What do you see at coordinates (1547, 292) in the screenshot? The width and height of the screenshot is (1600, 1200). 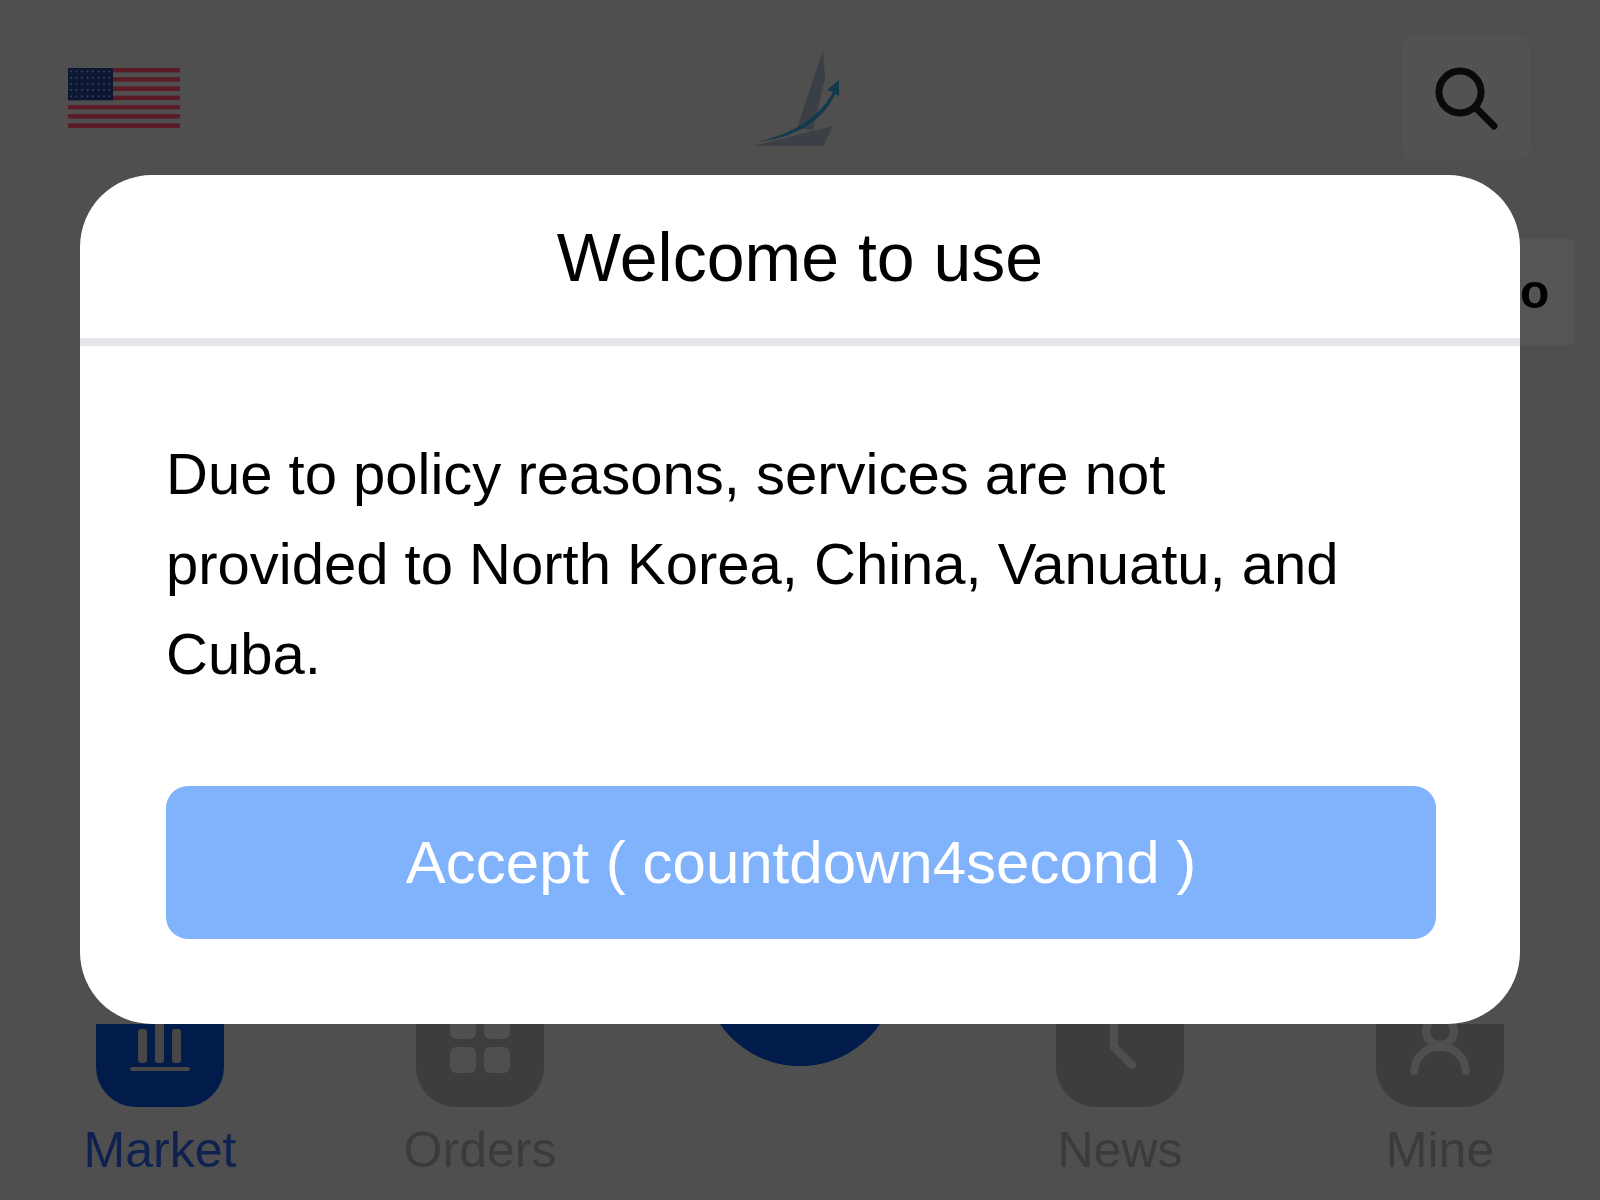 I see `notice-text: o` at bounding box center [1547, 292].